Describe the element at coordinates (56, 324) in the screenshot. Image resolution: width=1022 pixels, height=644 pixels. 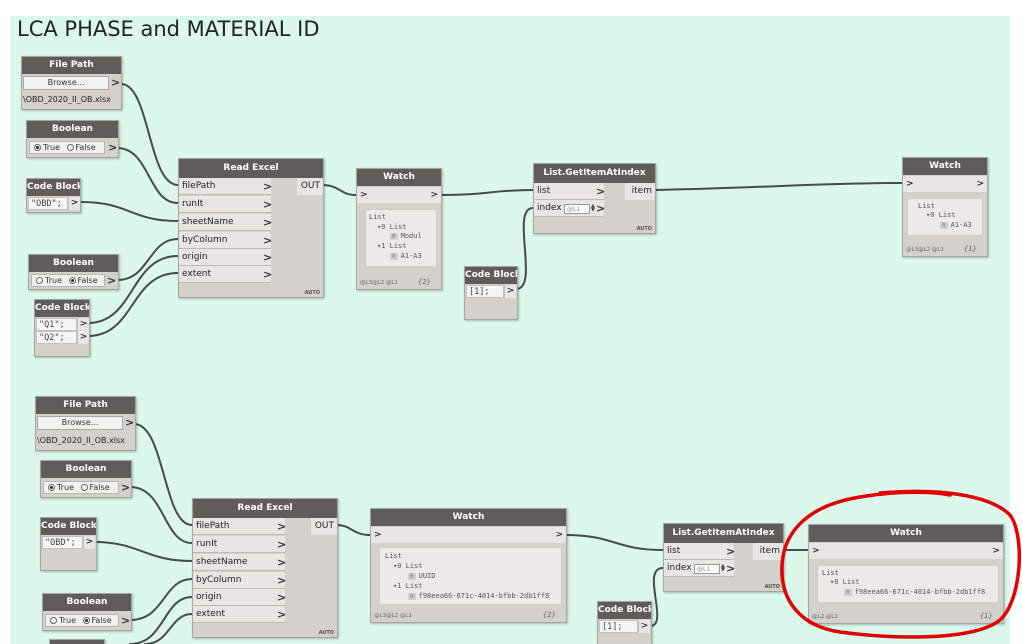
I see `code-editor-line-1: "Q1";` at that location.